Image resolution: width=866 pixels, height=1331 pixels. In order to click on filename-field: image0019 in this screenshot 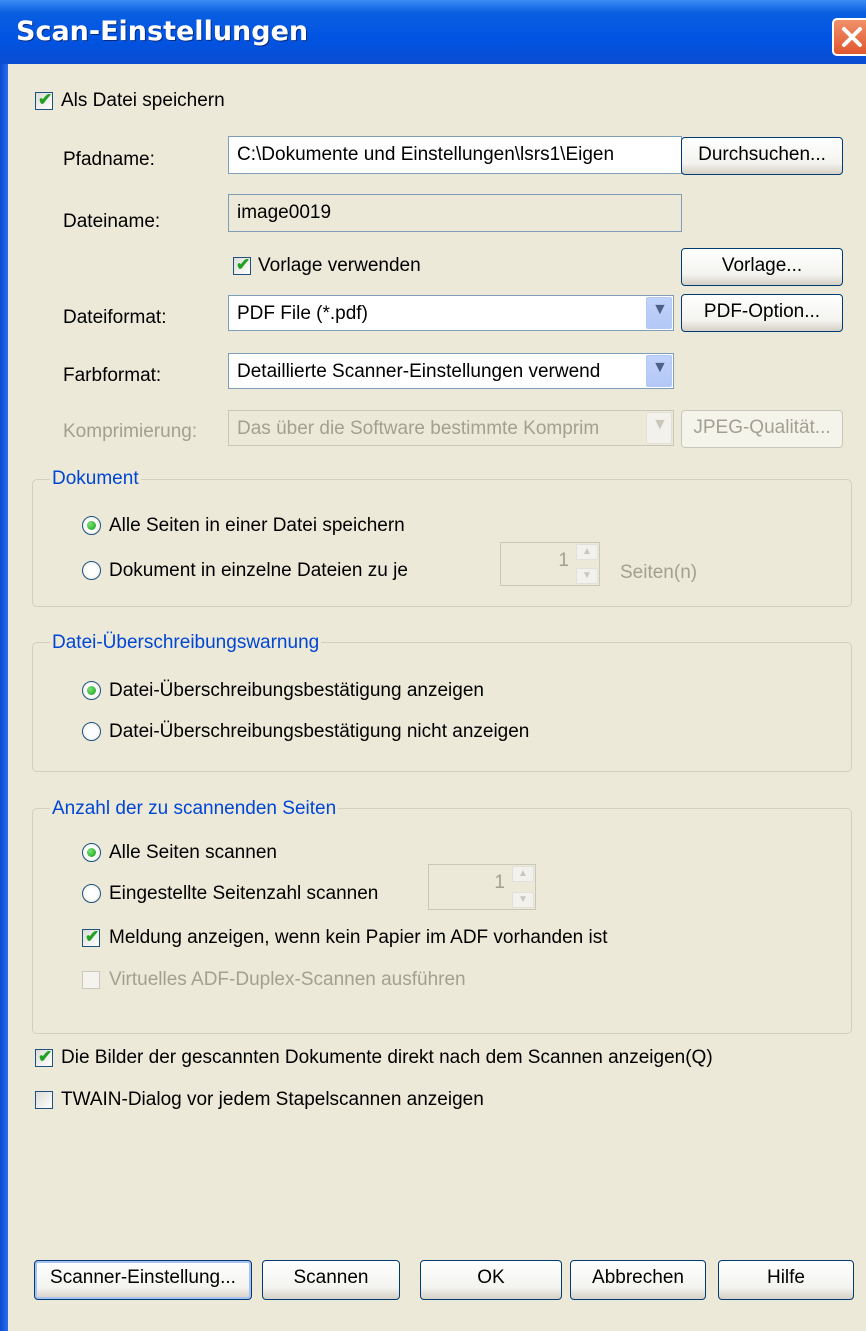, I will do `click(455, 213)`.